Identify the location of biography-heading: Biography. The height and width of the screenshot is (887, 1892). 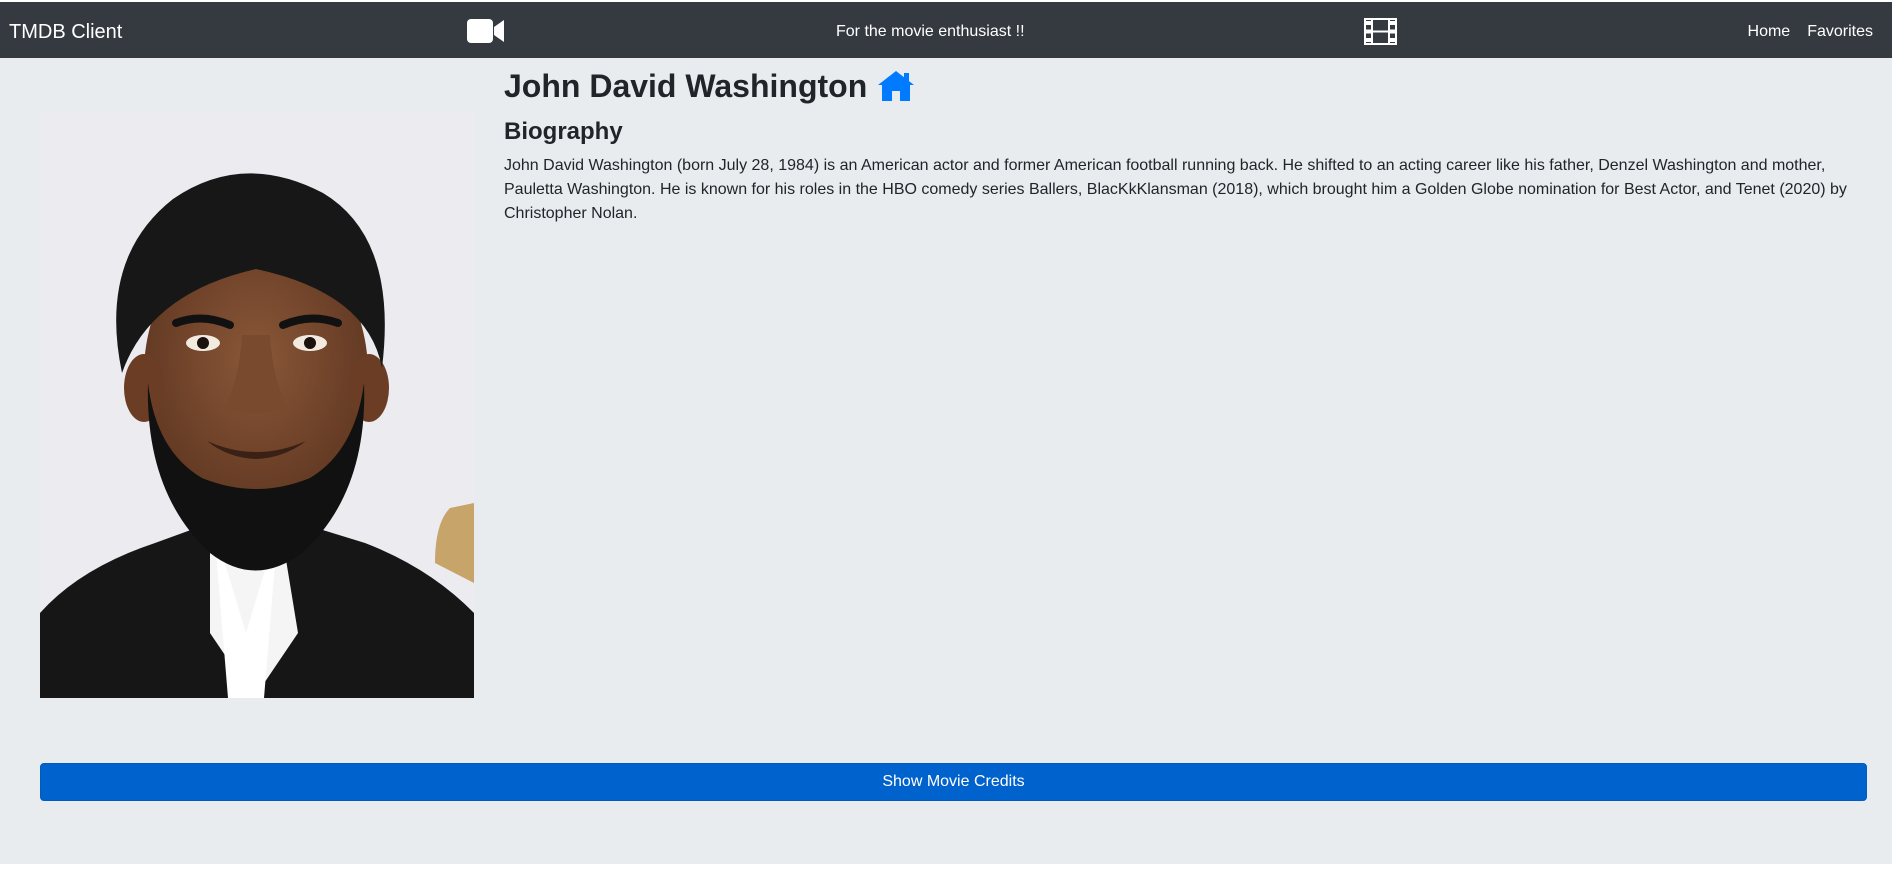
(563, 131).